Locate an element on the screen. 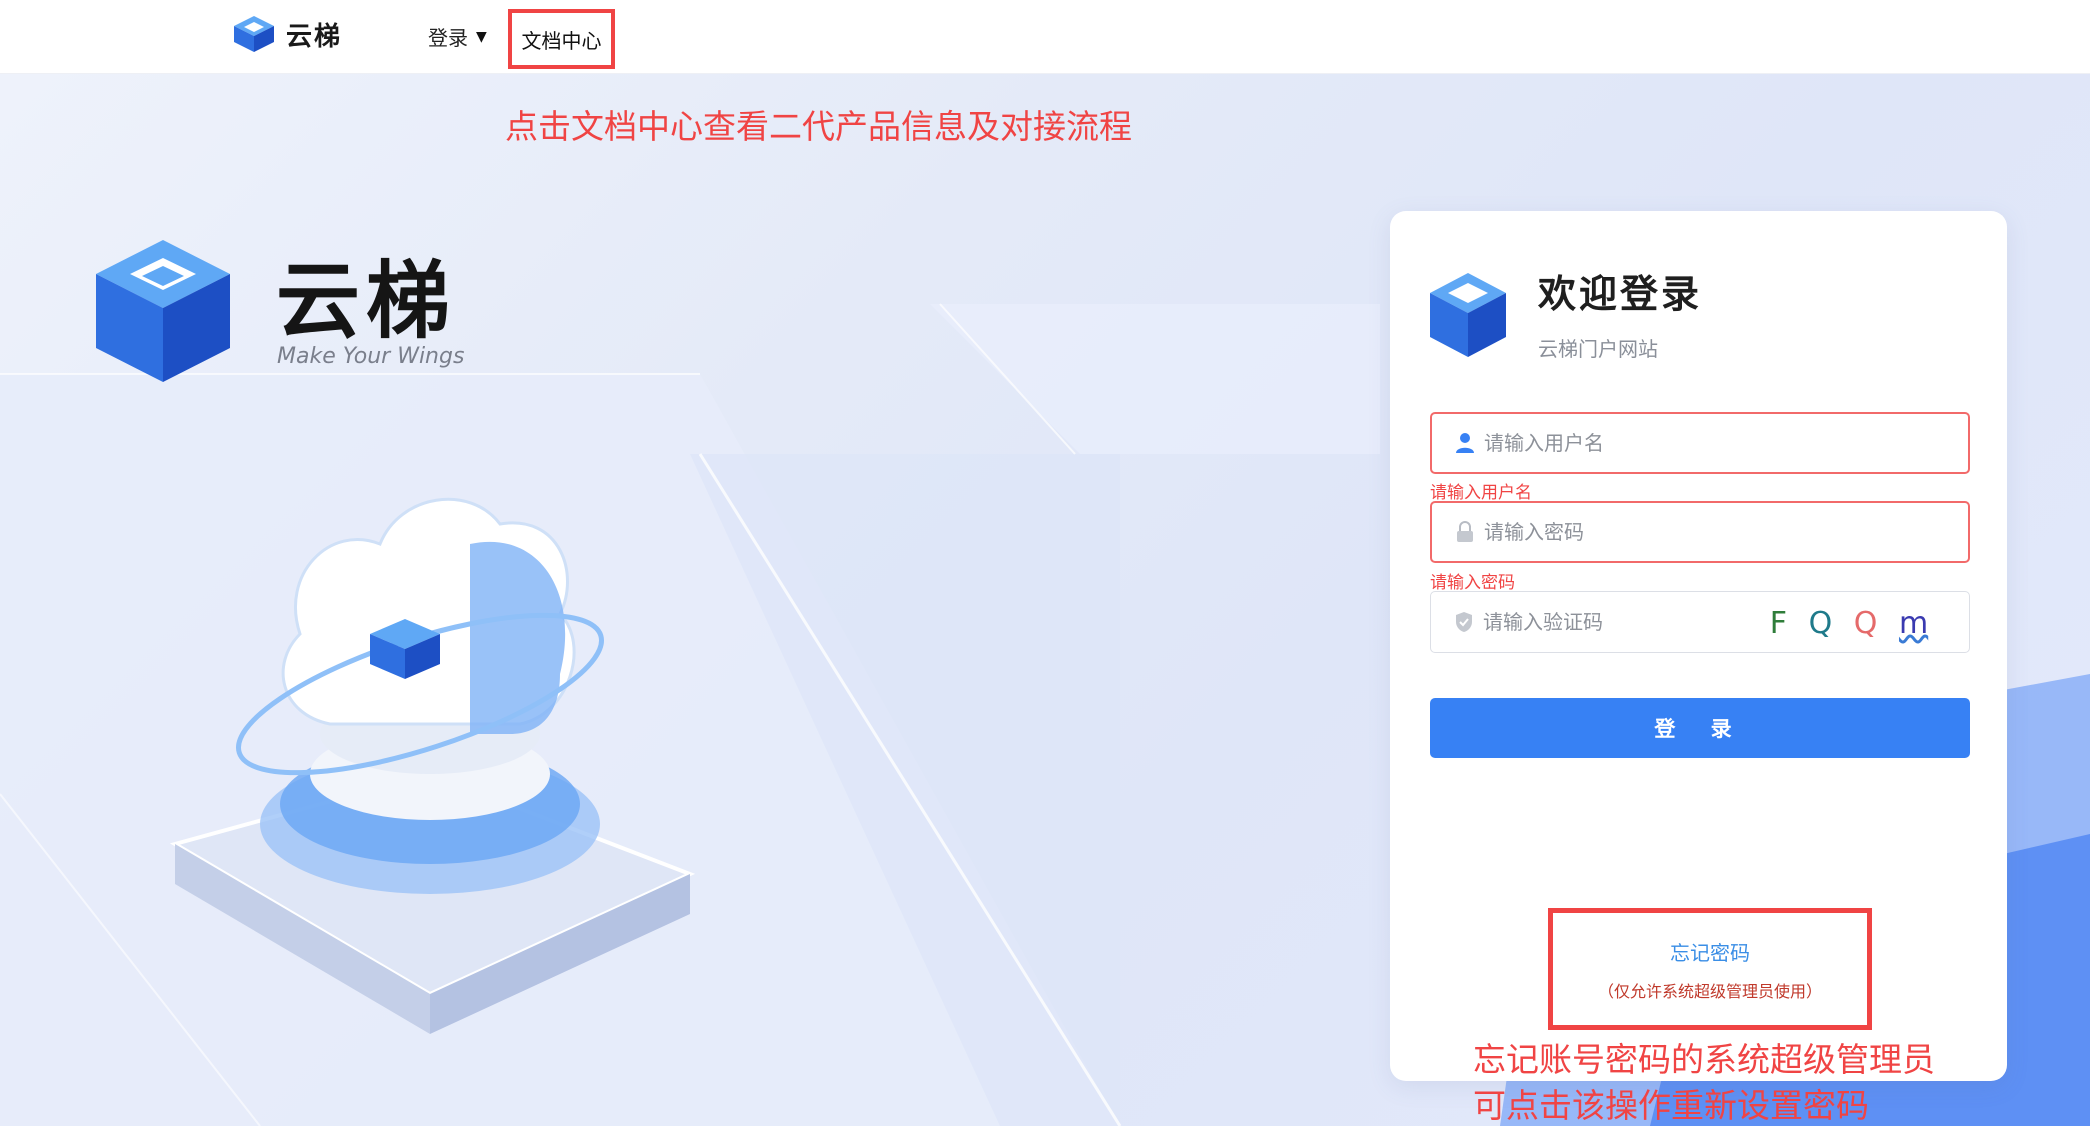  username-field is located at coordinates (1700, 443).